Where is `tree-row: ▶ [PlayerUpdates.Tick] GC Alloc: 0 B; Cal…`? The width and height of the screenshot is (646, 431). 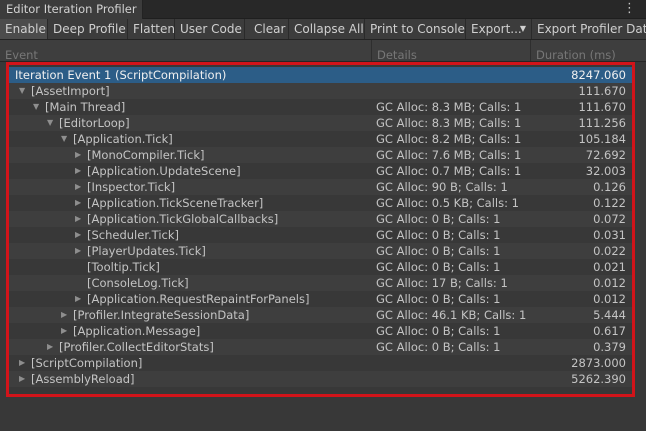
tree-row: ▶ [PlayerUpdates.Tick] GC Alloc: 0 B; Cal… is located at coordinates (321, 251).